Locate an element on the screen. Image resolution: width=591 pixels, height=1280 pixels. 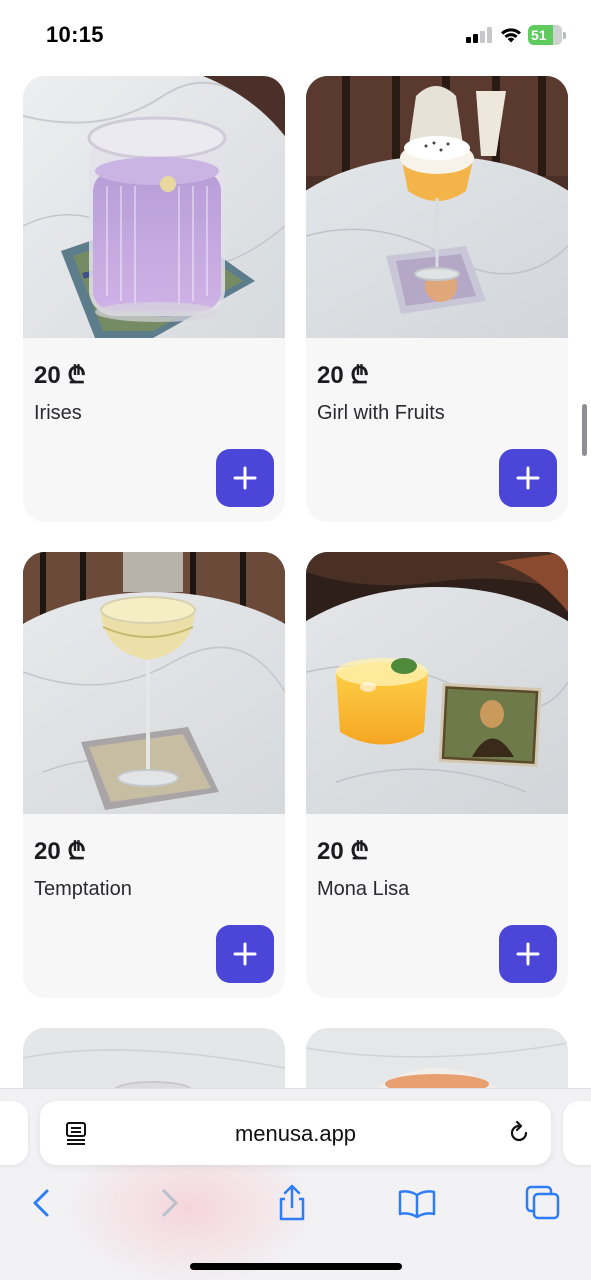
purple-cocktail-photo is located at coordinates (154, 207).